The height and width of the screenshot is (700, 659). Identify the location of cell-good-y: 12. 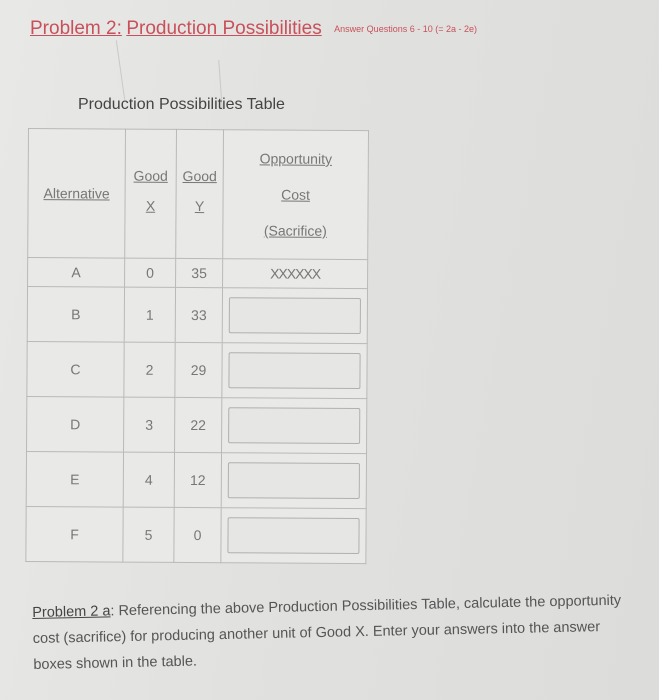
(198, 480).